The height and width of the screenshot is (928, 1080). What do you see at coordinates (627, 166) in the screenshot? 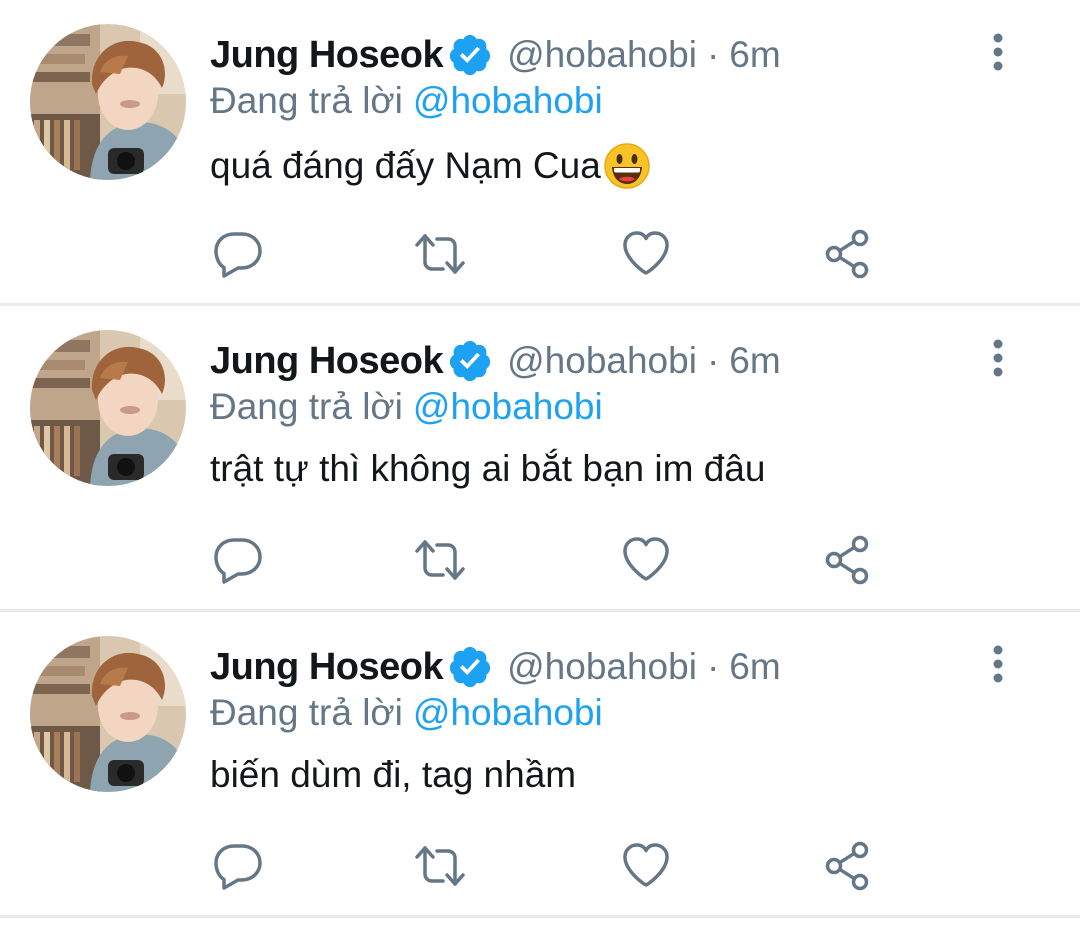
I see `grinning-face-emoji` at bounding box center [627, 166].